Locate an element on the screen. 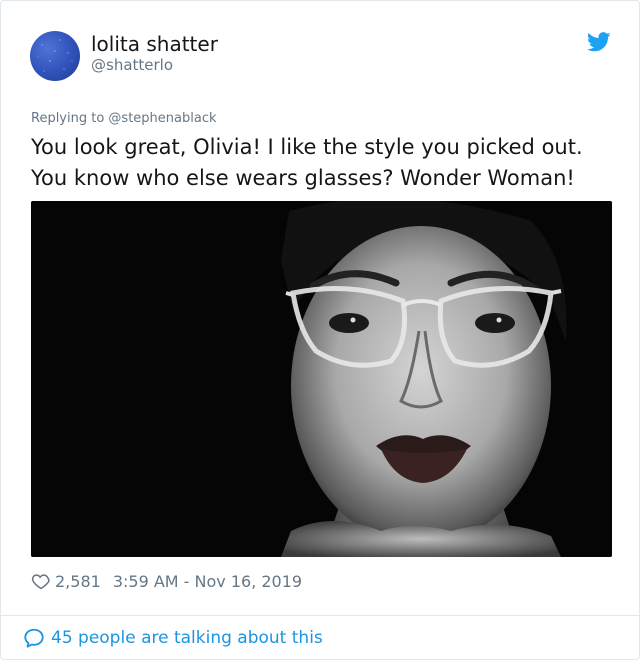  avatar-texture is located at coordinates (55, 55).